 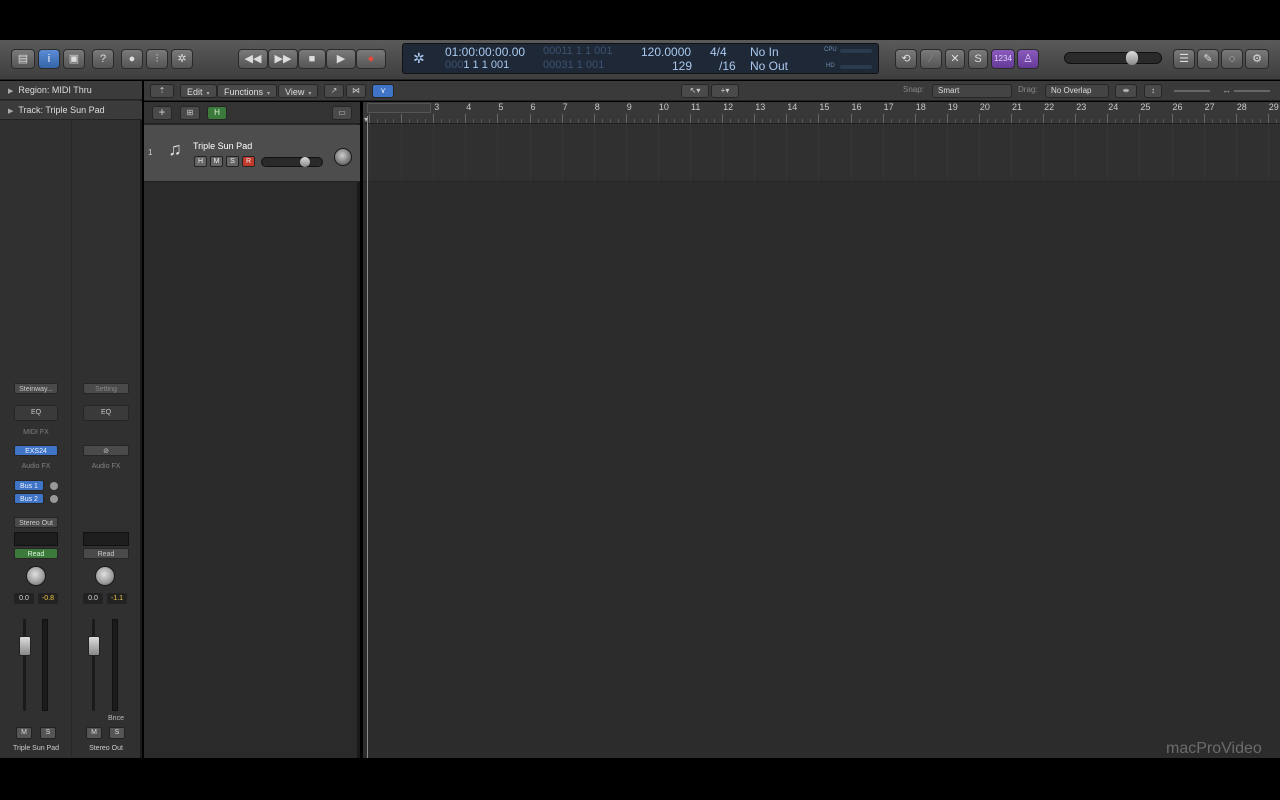 I want to click on edit-menu: Edit ▾, so click(x=198, y=91).